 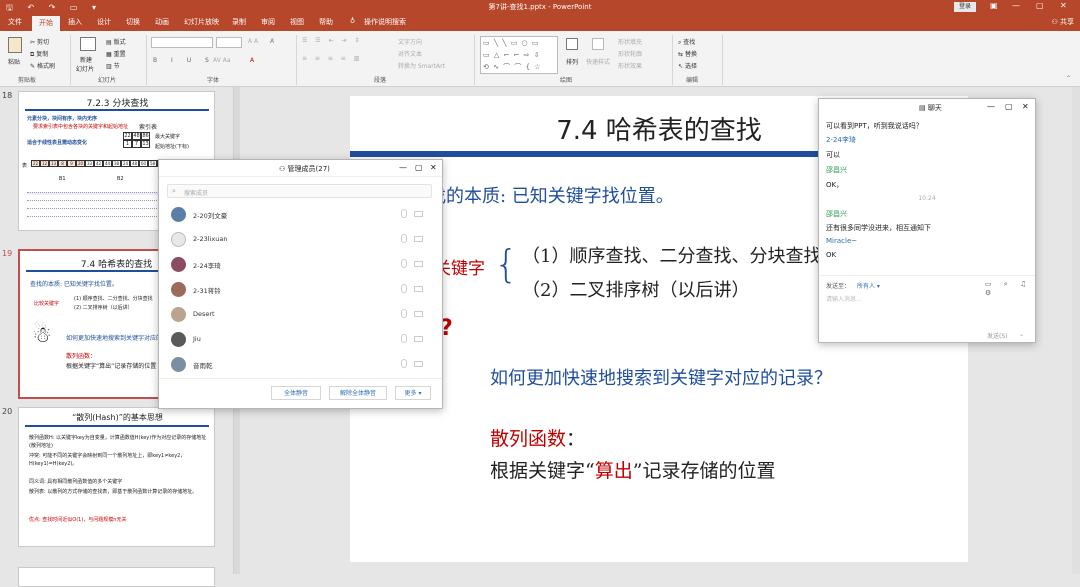 What do you see at coordinates (203, 366) in the screenshot?
I see `member-name: 音雨乾` at bounding box center [203, 366].